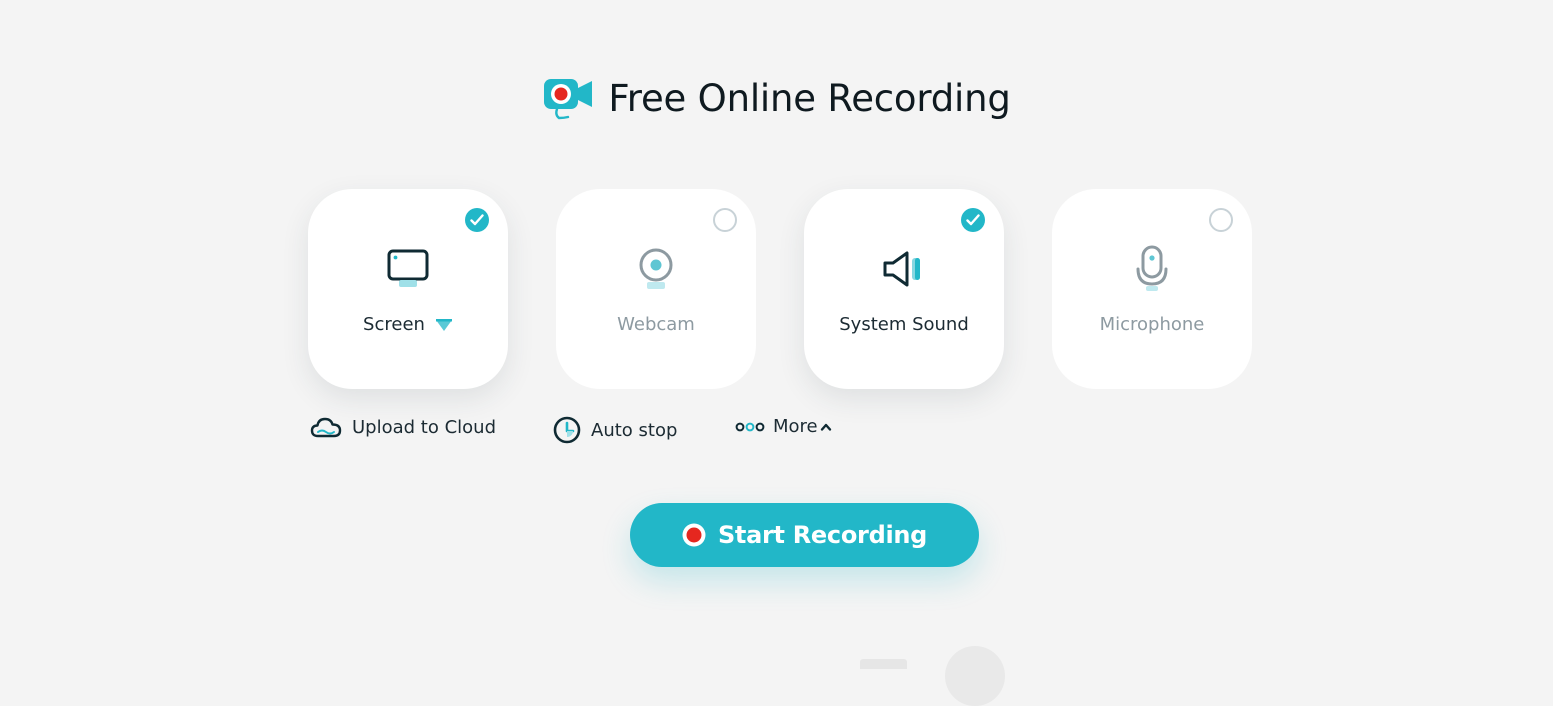 The height and width of the screenshot is (706, 1553). Describe the element at coordinates (394, 324) in the screenshot. I see `screen-label: Screen` at that location.